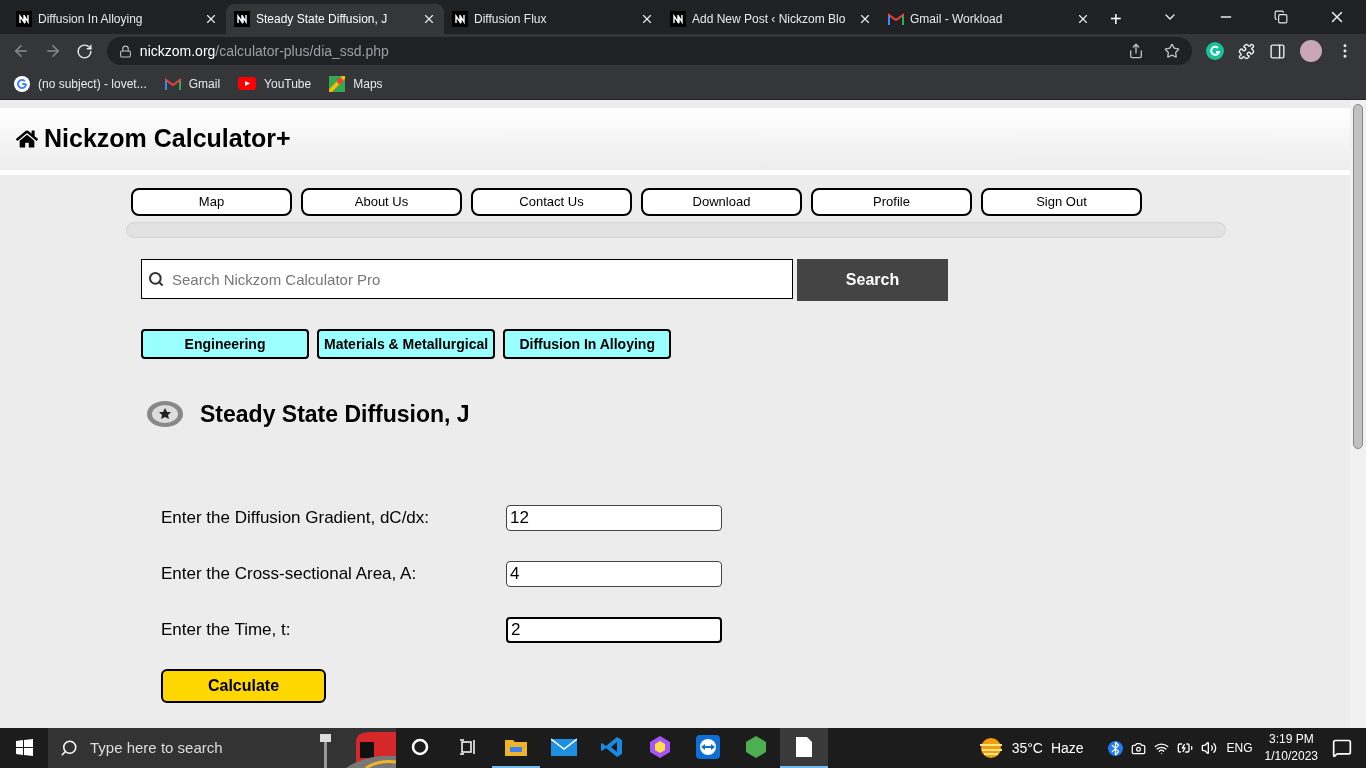 The height and width of the screenshot is (768, 1366). I want to click on share-icon, so click(1136, 51).